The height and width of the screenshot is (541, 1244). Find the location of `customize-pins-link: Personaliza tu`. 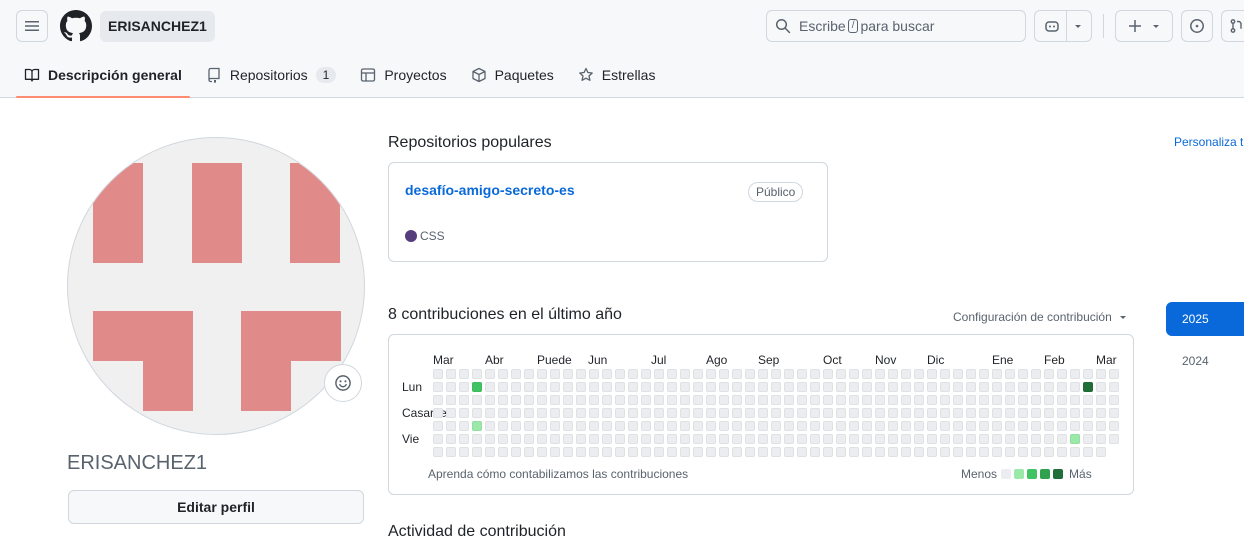

customize-pins-link: Personaliza tu is located at coordinates (1209, 142).